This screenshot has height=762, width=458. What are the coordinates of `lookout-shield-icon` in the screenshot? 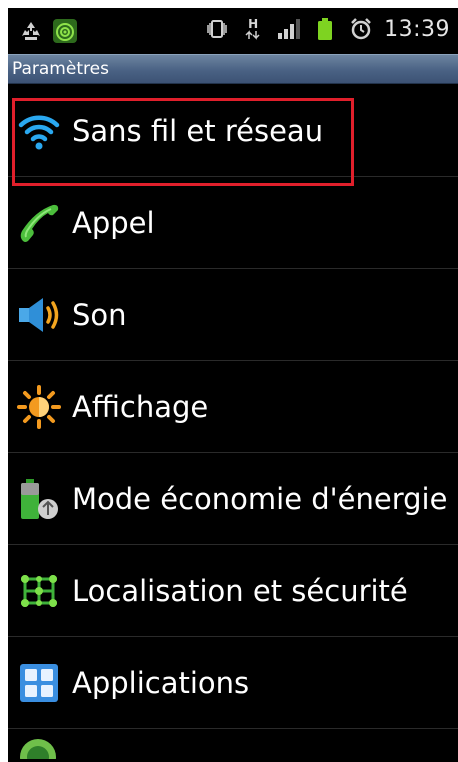 It's located at (65, 31).